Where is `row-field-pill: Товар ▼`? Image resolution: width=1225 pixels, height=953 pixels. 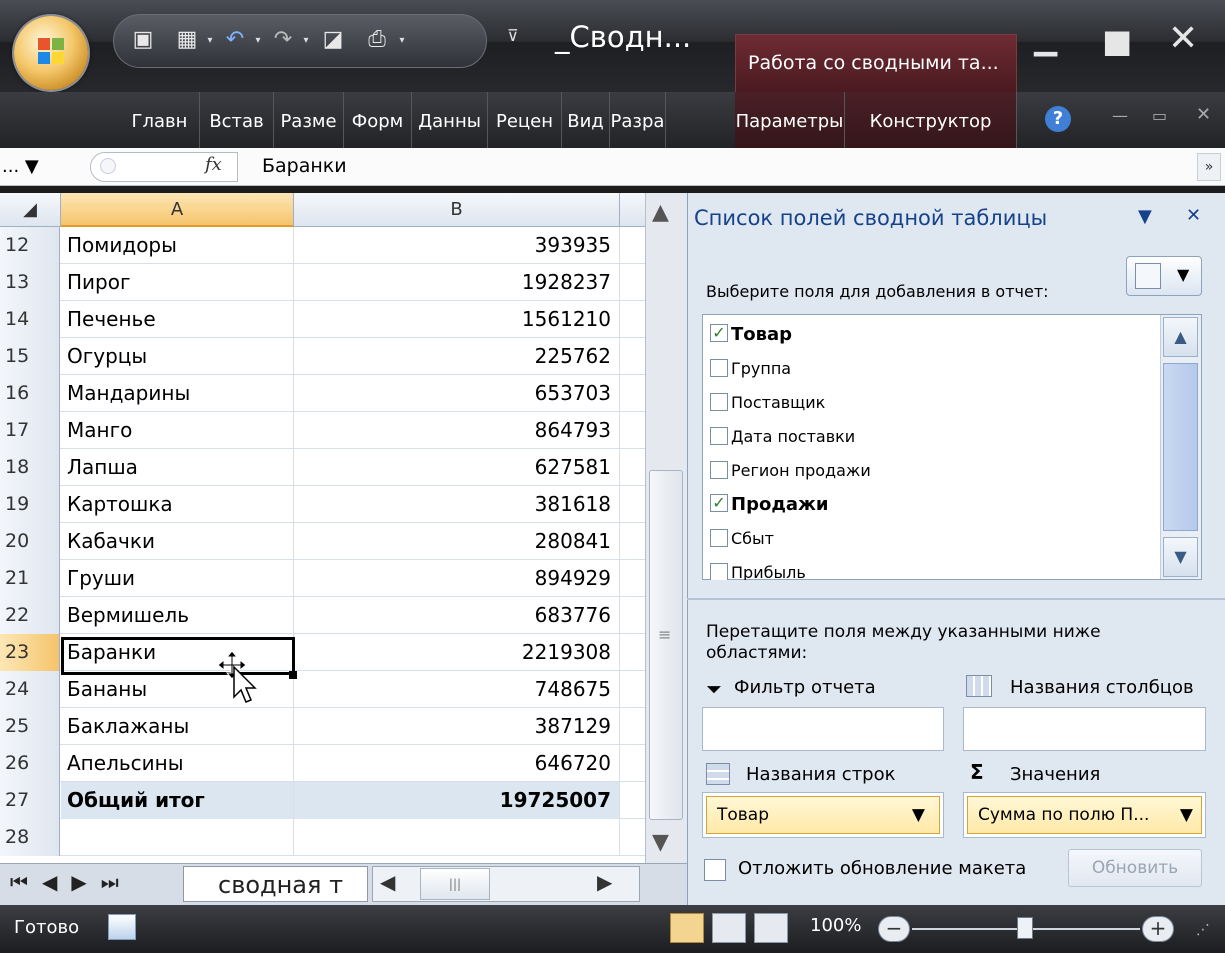
row-field-pill: Товар ▼ is located at coordinates (823, 815).